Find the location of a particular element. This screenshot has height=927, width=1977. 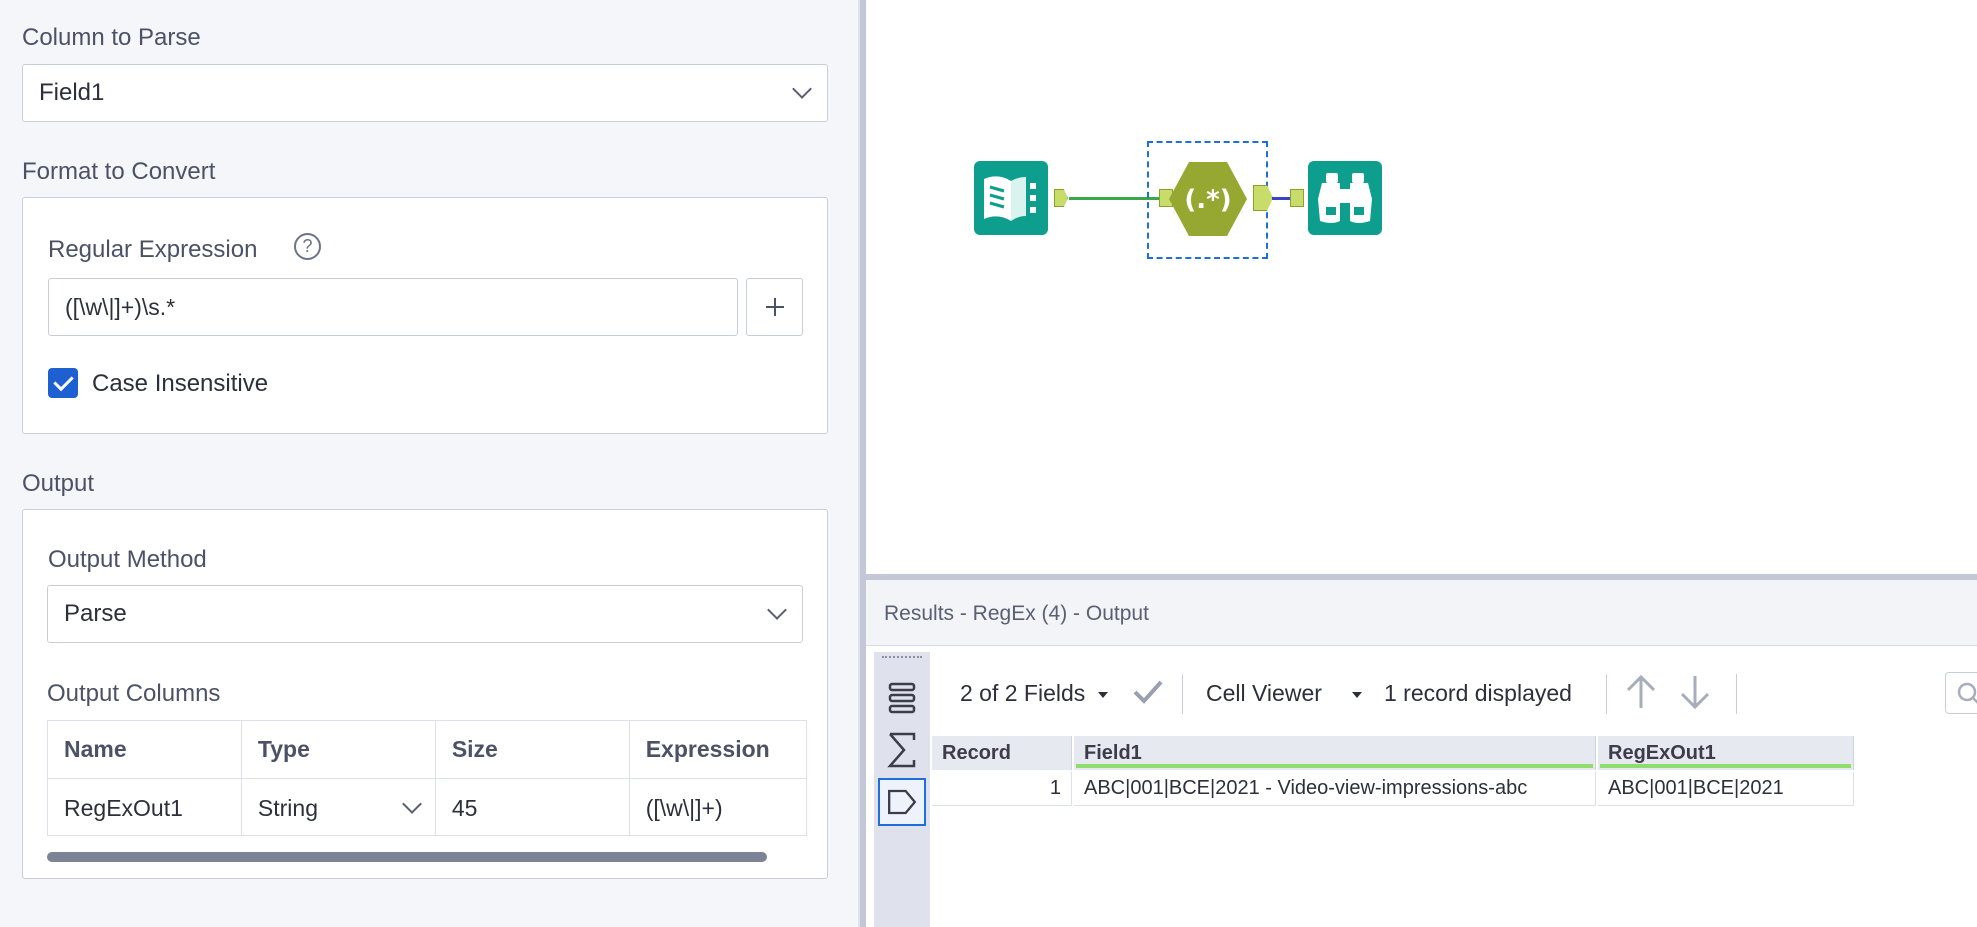

scrollbar-thumb is located at coordinates (407, 857).